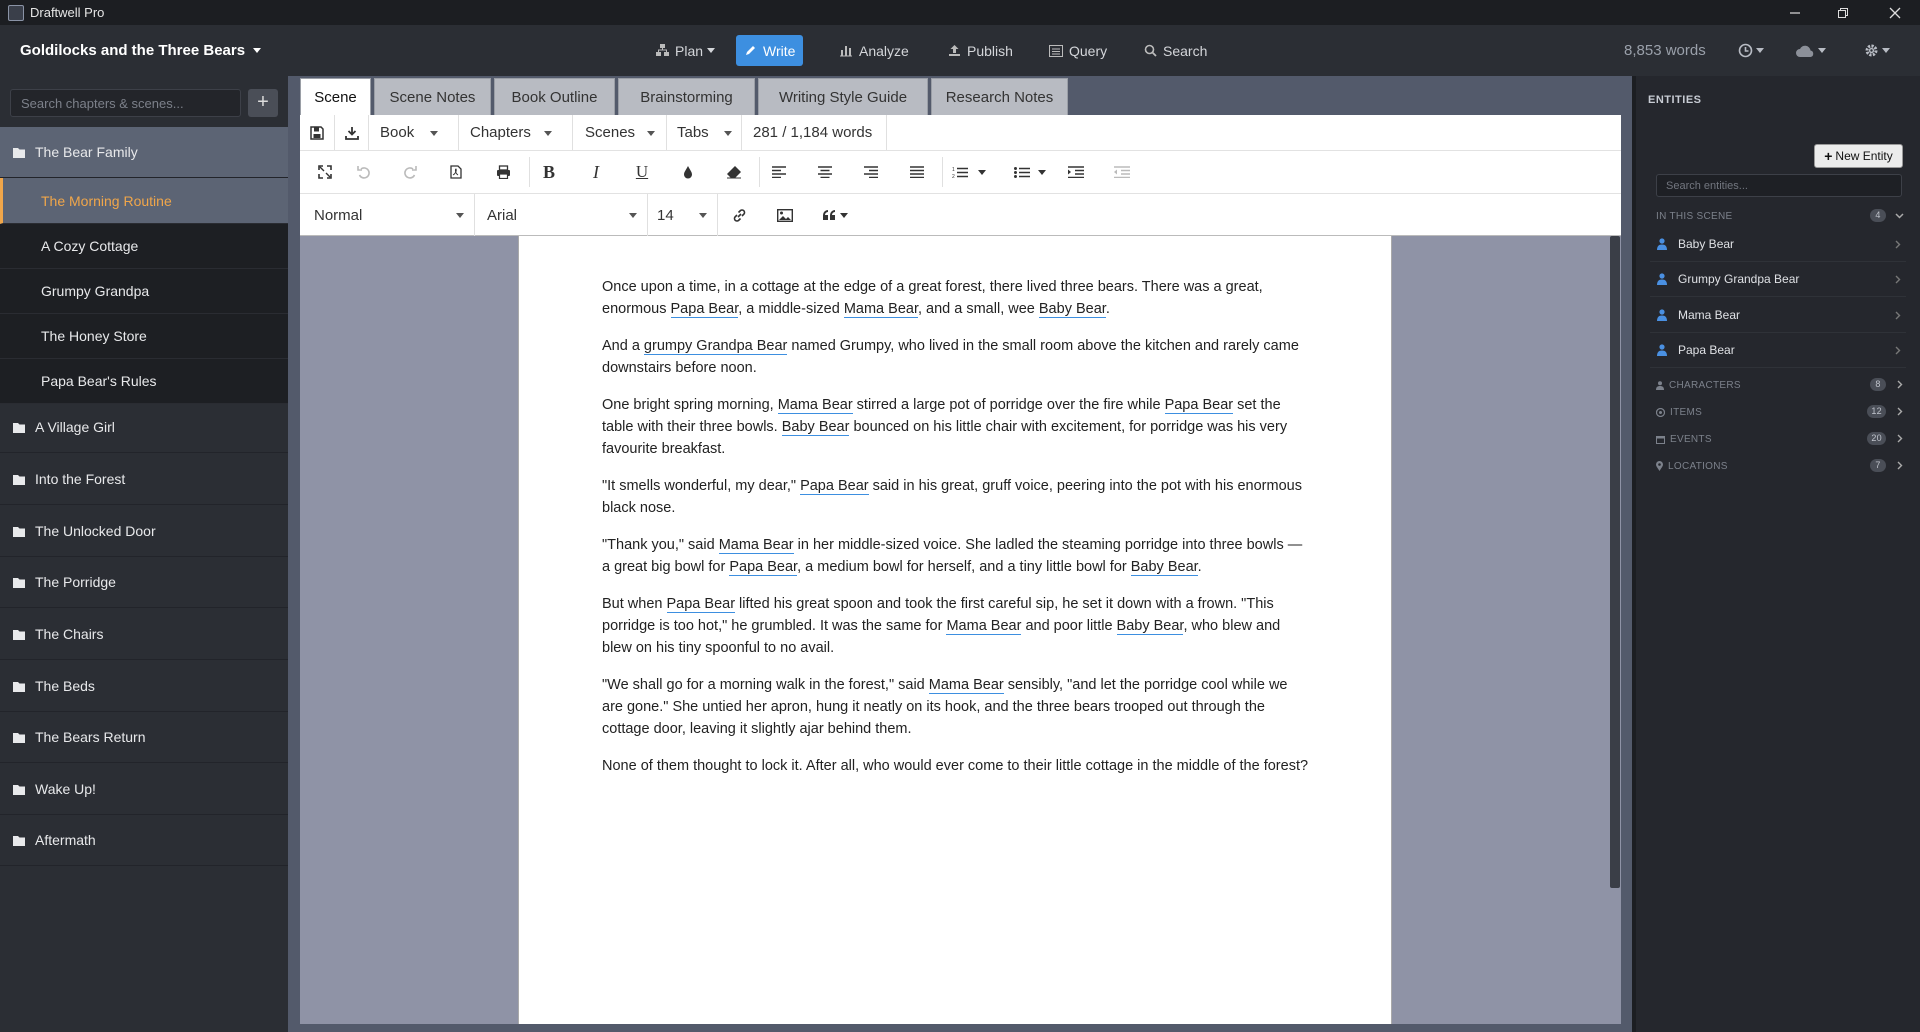 The image size is (1920, 1032). I want to click on bold-button: B, so click(549, 172).